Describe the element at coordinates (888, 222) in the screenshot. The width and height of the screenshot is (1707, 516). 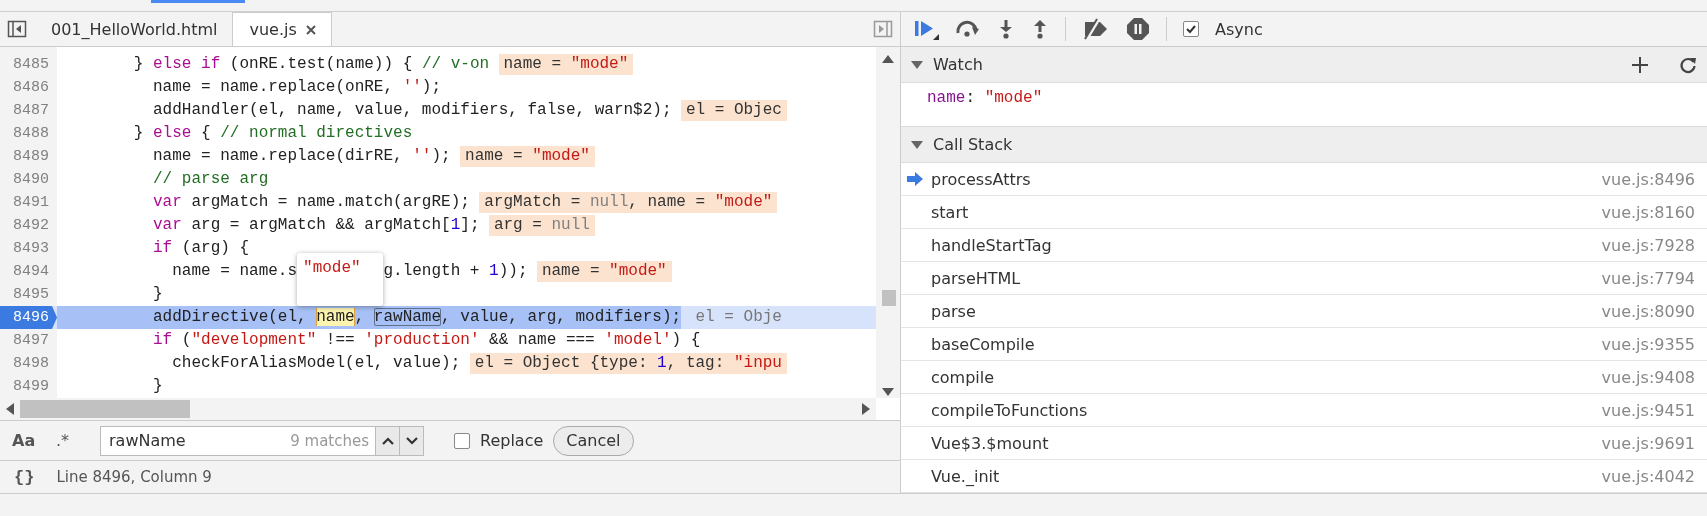
I see `vertical-scrollbar` at that location.